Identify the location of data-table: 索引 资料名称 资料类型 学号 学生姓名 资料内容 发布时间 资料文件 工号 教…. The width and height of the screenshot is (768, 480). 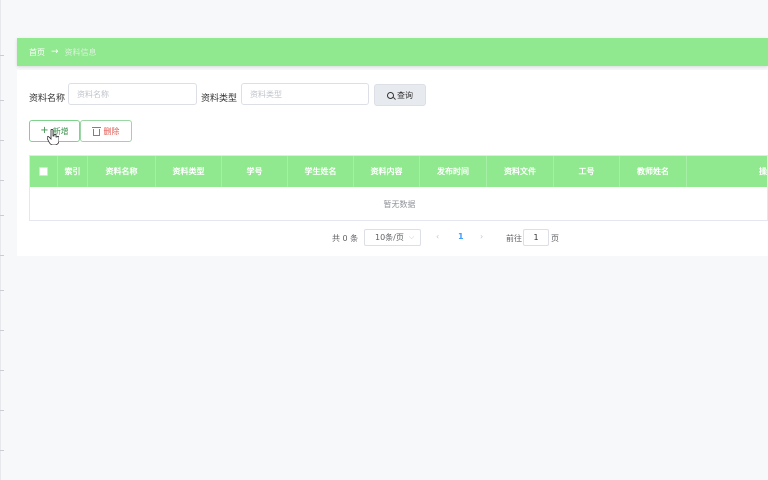
(398, 188).